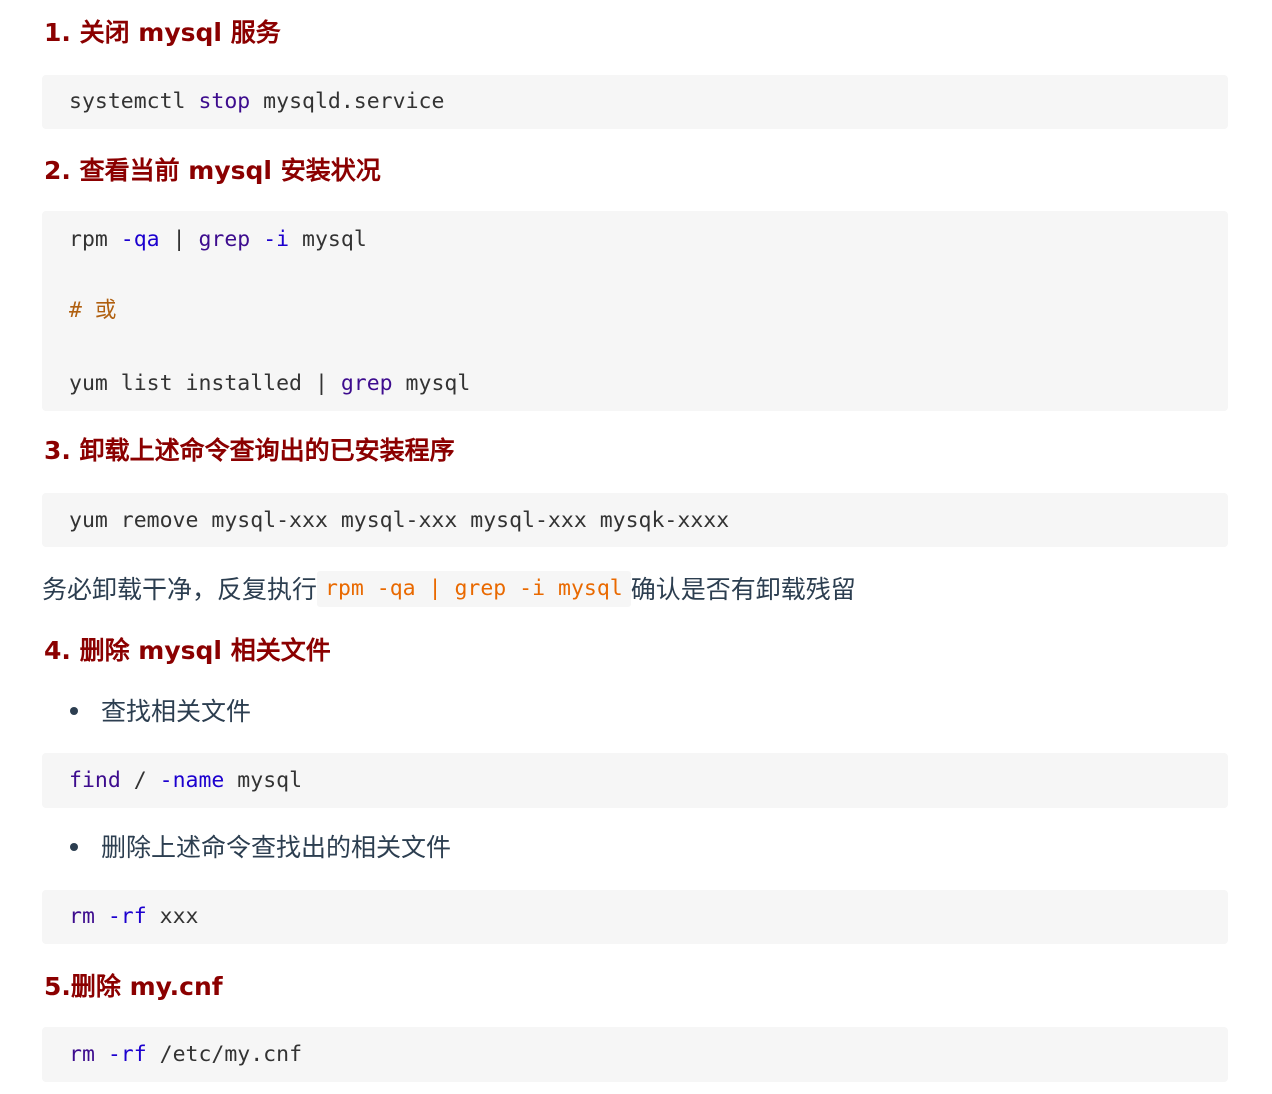  I want to click on section-3-heading: 3. 卸载上述命令查询出的已安装程序, so click(249, 450).